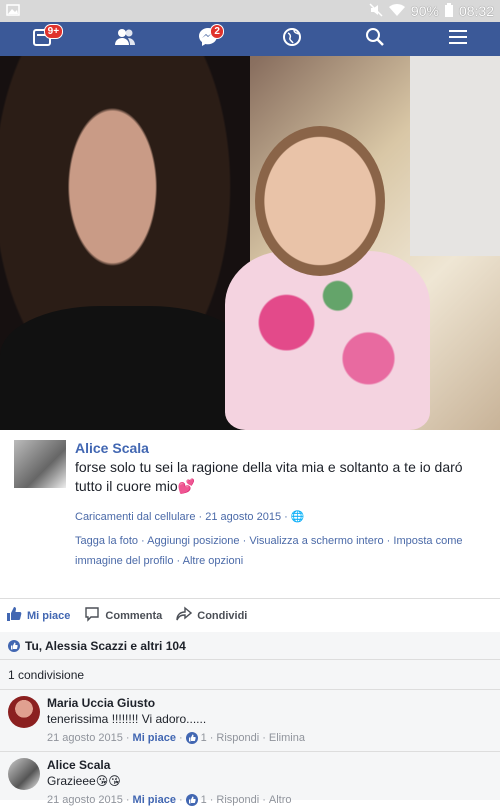 This screenshot has height=806, width=500. I want to click on post-author: Alice Scala, so click(280, 448).